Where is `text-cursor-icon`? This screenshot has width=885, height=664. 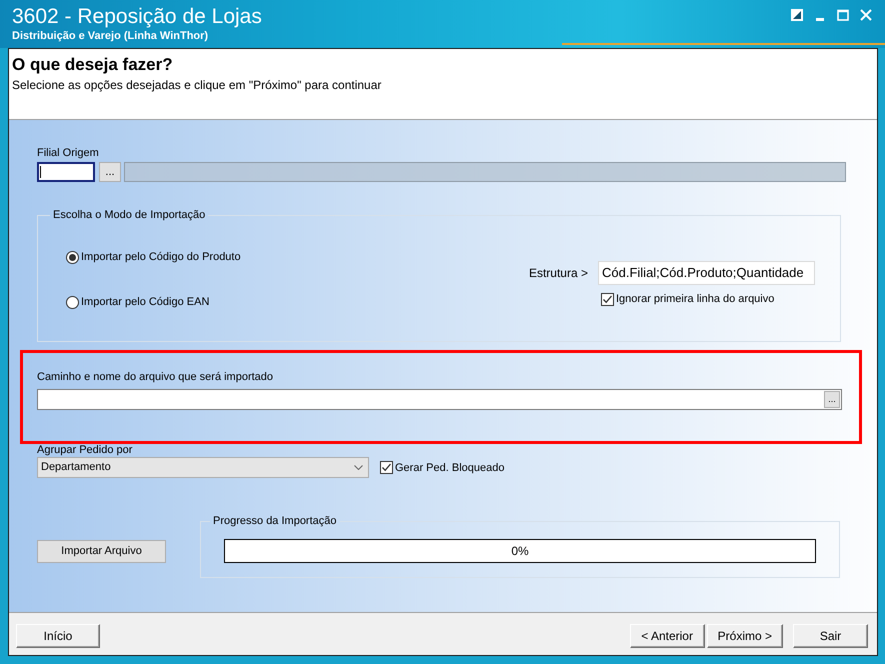
text-cursor-icon is located at coordinates (40, 172).